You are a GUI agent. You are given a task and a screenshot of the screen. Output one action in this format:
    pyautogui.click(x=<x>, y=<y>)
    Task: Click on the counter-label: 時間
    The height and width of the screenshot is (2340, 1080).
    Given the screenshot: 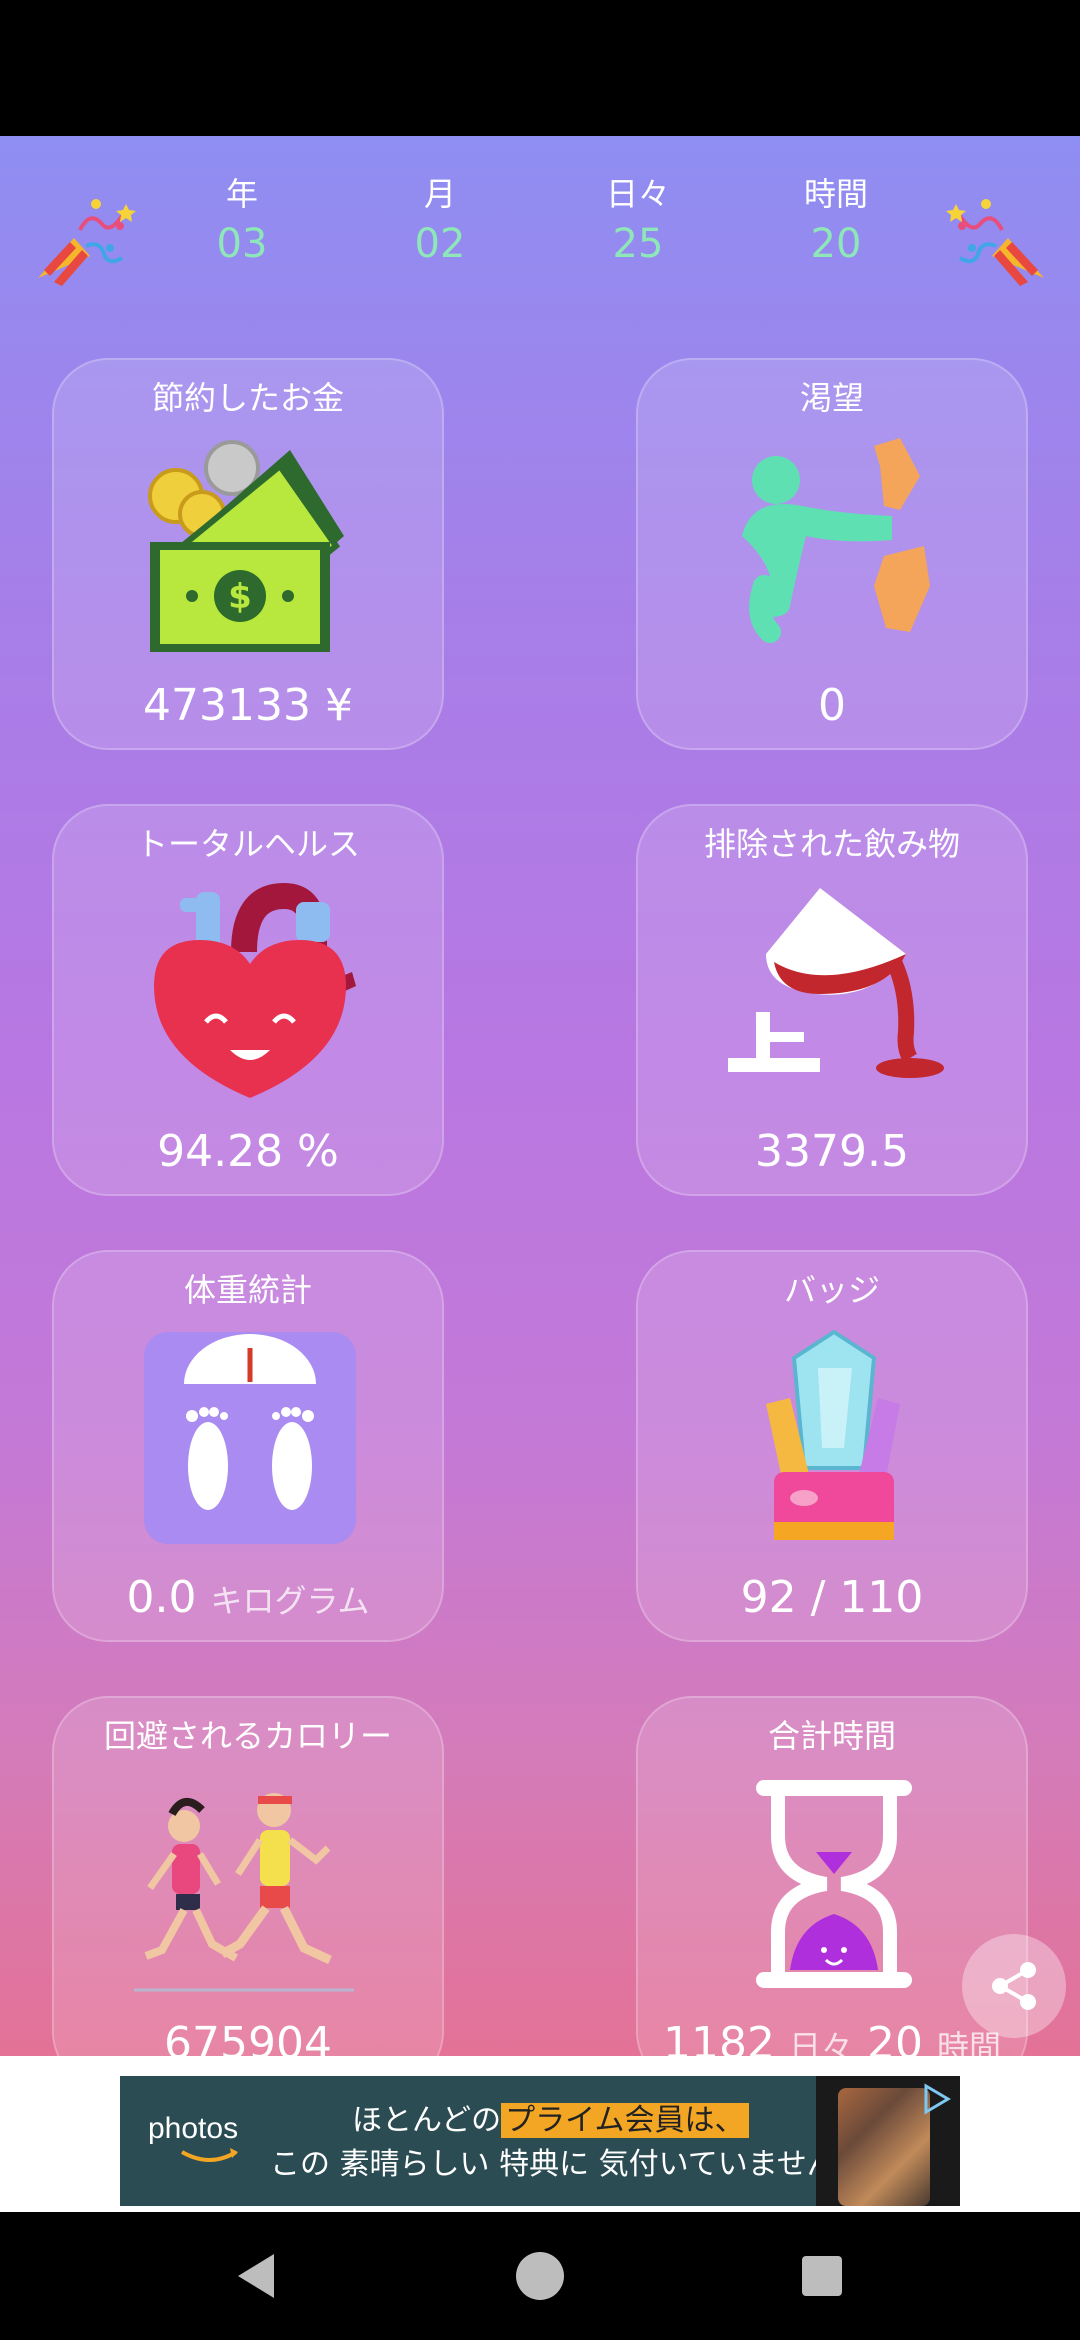 What is the action you would take?
    pyautogui.click(x=835, y=194)
    